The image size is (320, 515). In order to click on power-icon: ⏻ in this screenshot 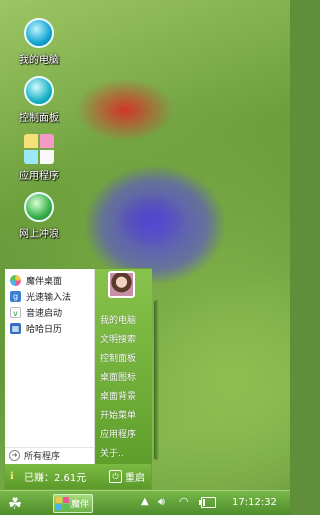, I will do `click(115, 476)`.